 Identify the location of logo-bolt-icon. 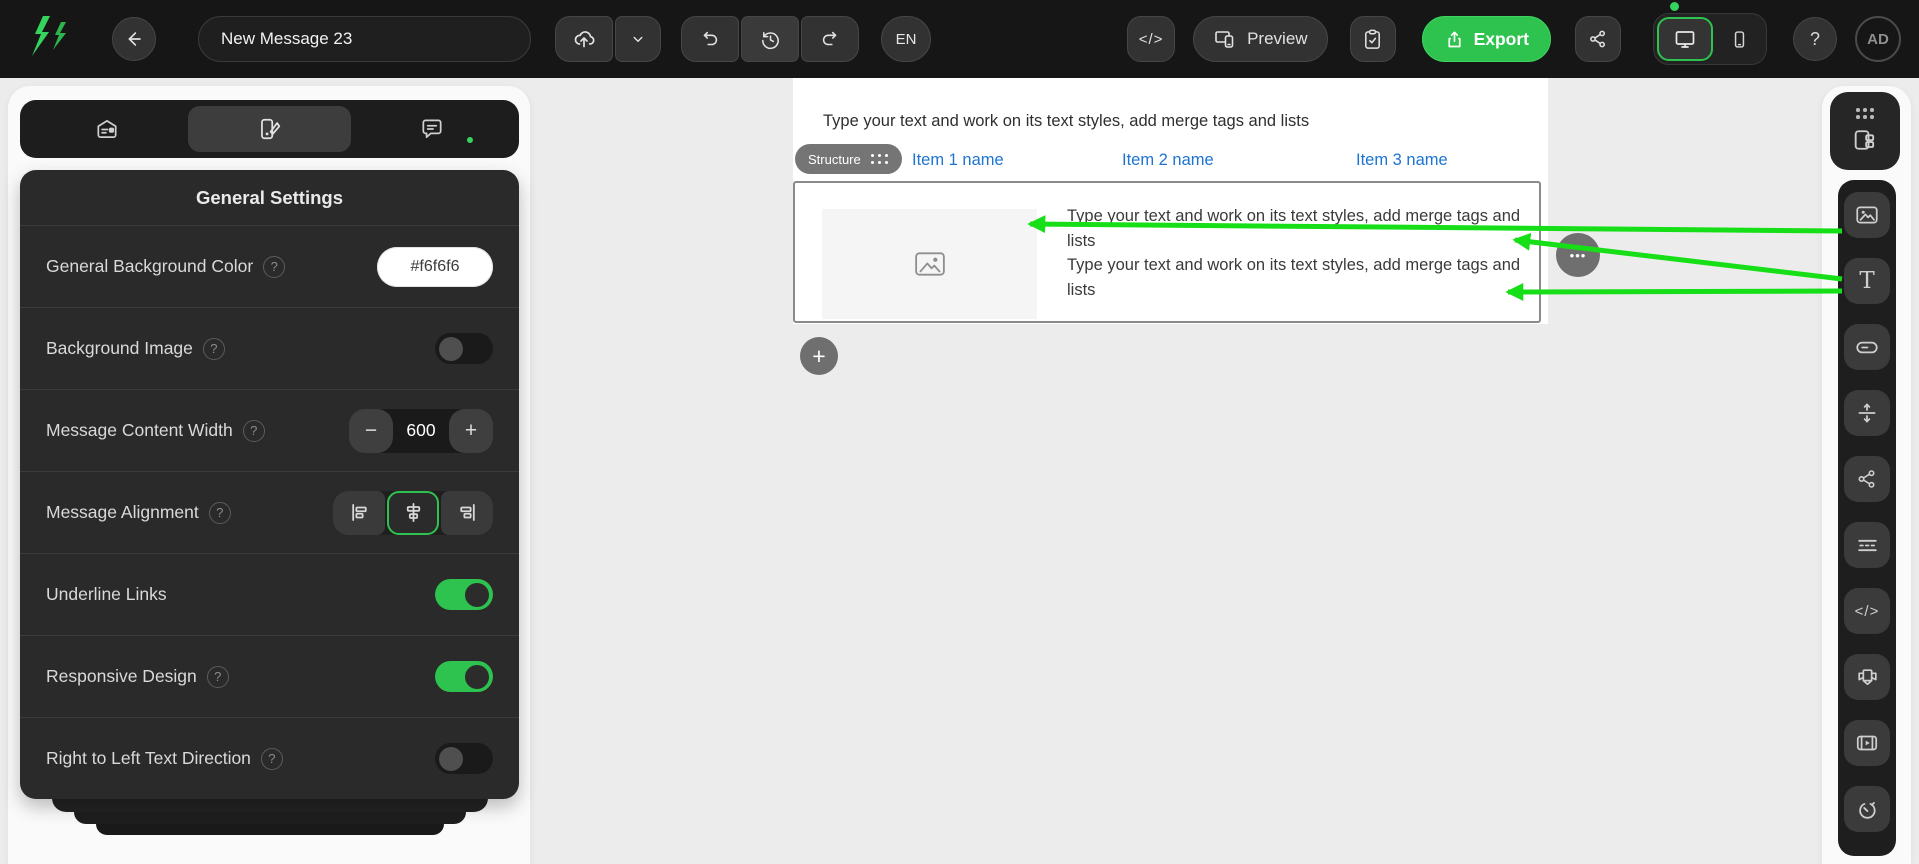
(49, 36).